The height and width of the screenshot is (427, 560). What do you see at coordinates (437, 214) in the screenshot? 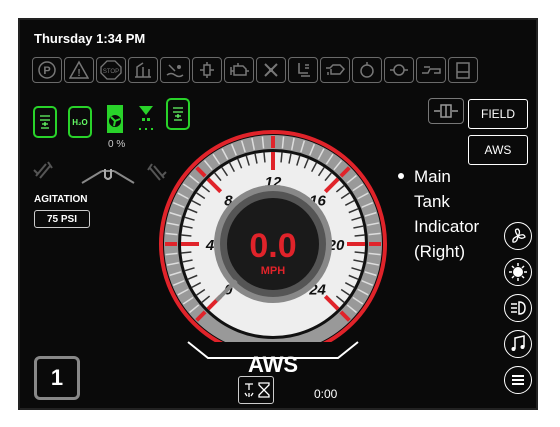
I see `main-tank-callout: Main Tank Indicator (Right)` at bounding box center [437, 214].